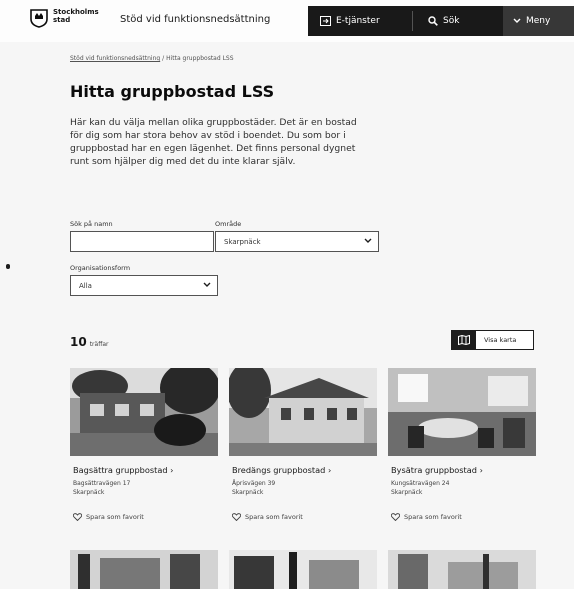 This screenshot has width=574, height=589. Describe the element at coordinates (228, 224) in the screenshot. I see `area-label: Område` at that location.